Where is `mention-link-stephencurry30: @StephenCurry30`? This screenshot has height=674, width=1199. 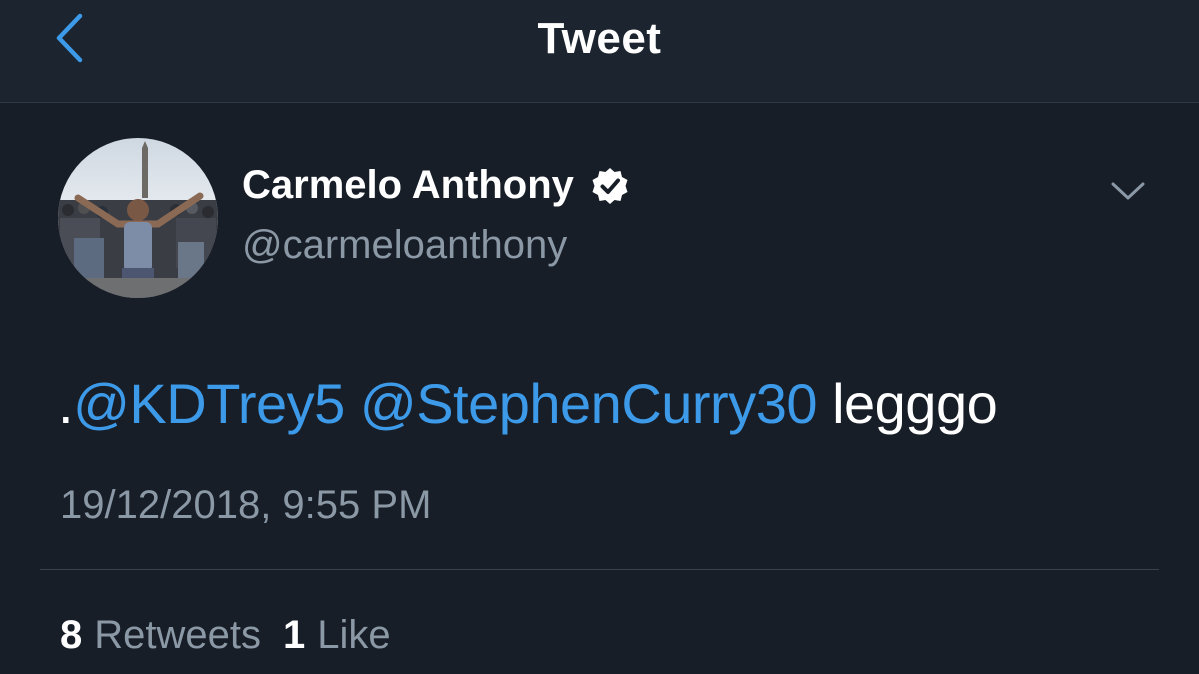 mention-link-stephencurry30: @StephenCurry30 is located at coordinates (589, 403).